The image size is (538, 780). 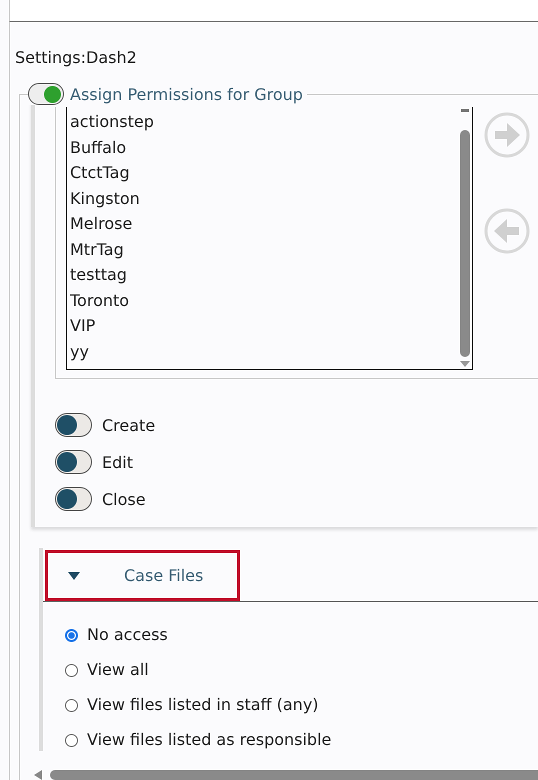 What do you see at coordinates (186, 94) in the screenshot?
I see `group-legend: Assign Permissions for Group` at bounding box center [186, 94].